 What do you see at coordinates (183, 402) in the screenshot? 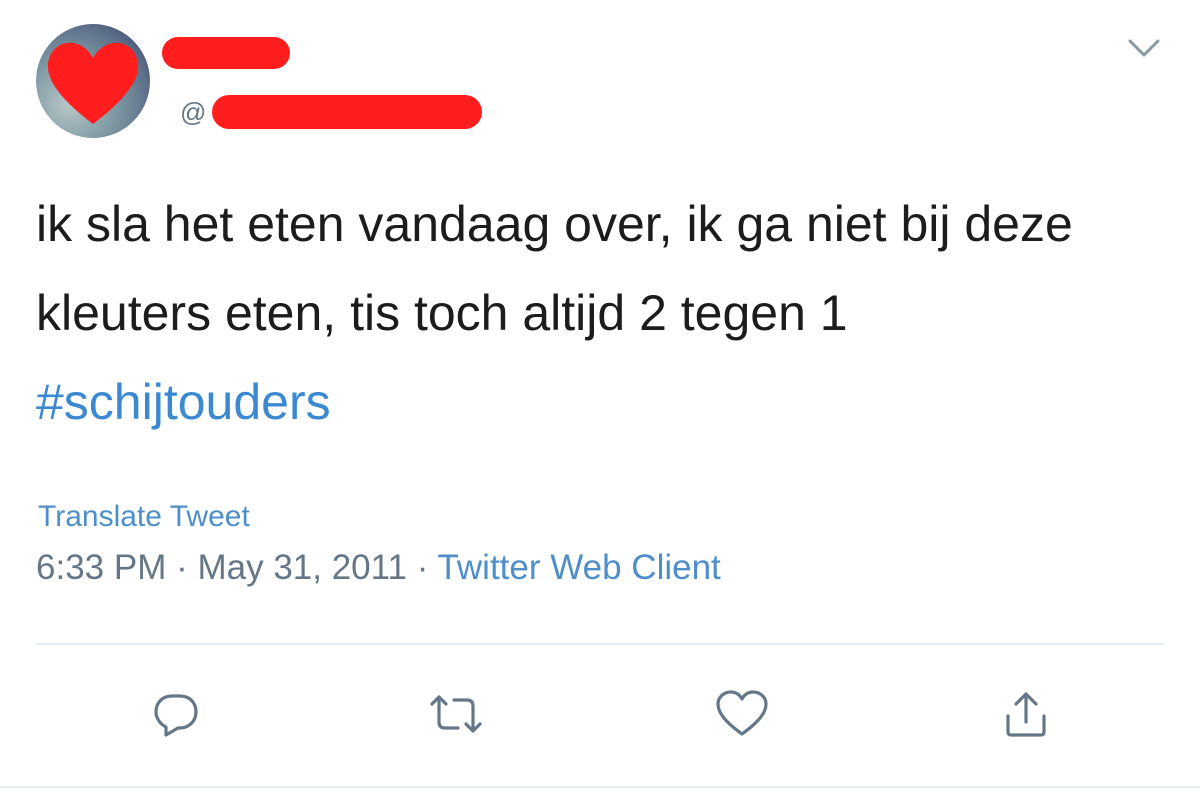
I see `hashtag-link: #schijtouders` at bounding box center [183, 402].